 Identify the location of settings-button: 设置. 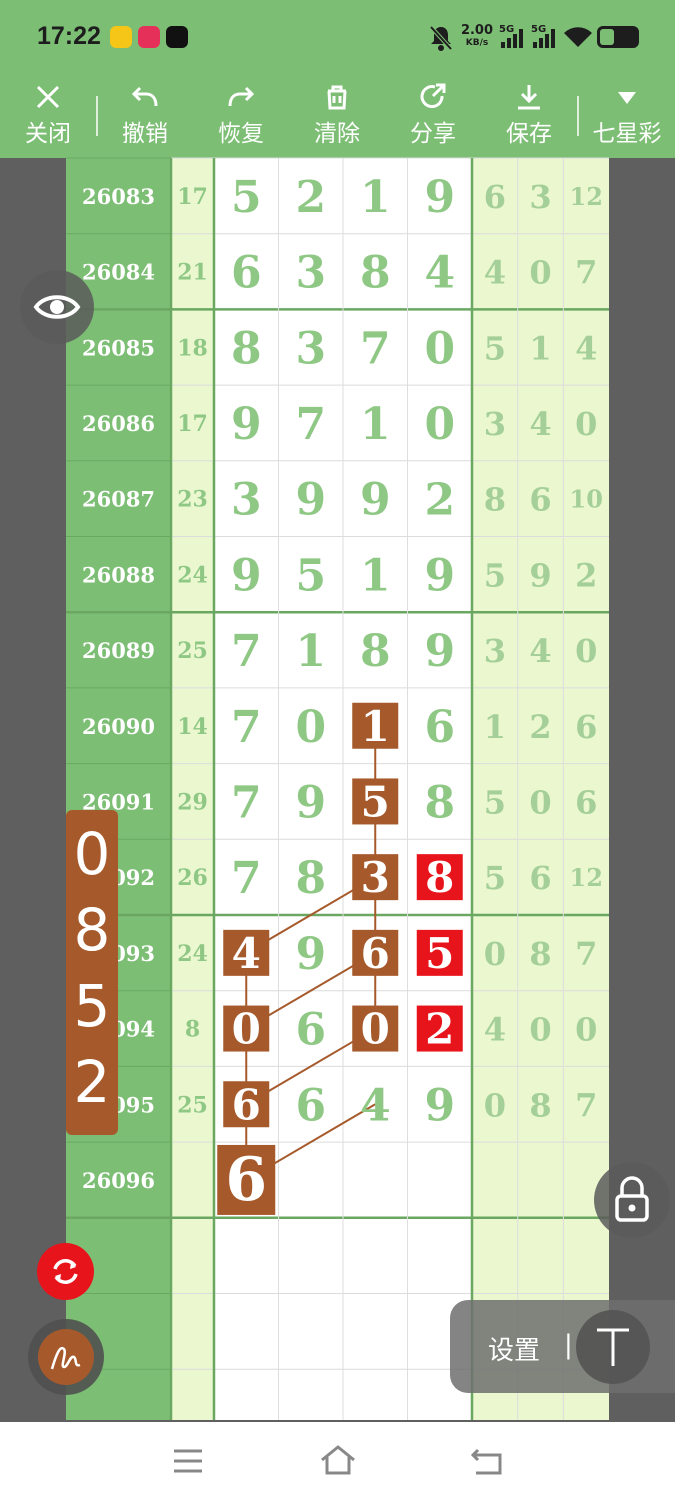
(514, 1348).